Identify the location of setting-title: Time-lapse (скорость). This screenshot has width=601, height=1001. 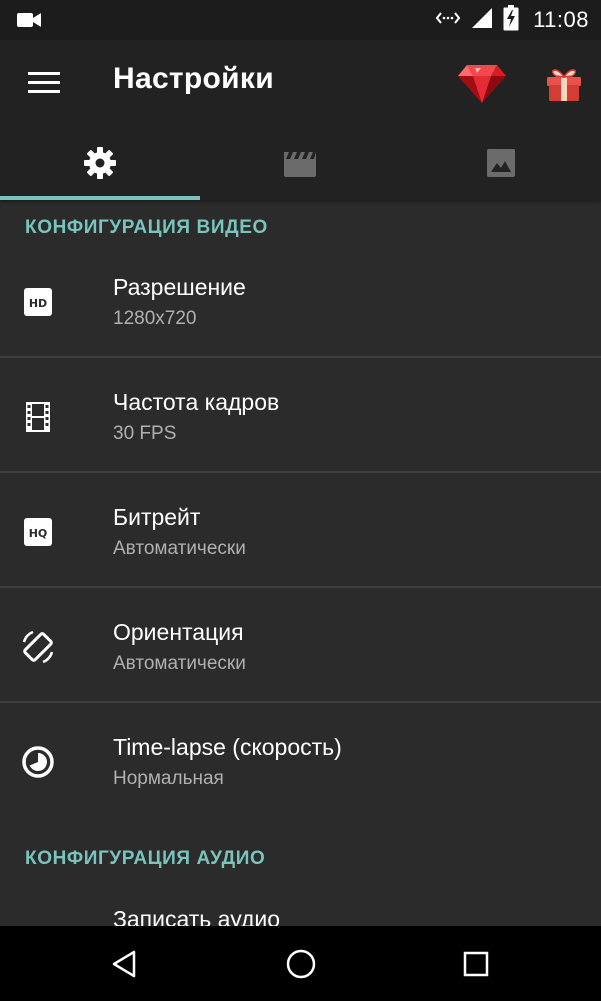
(227, 747).